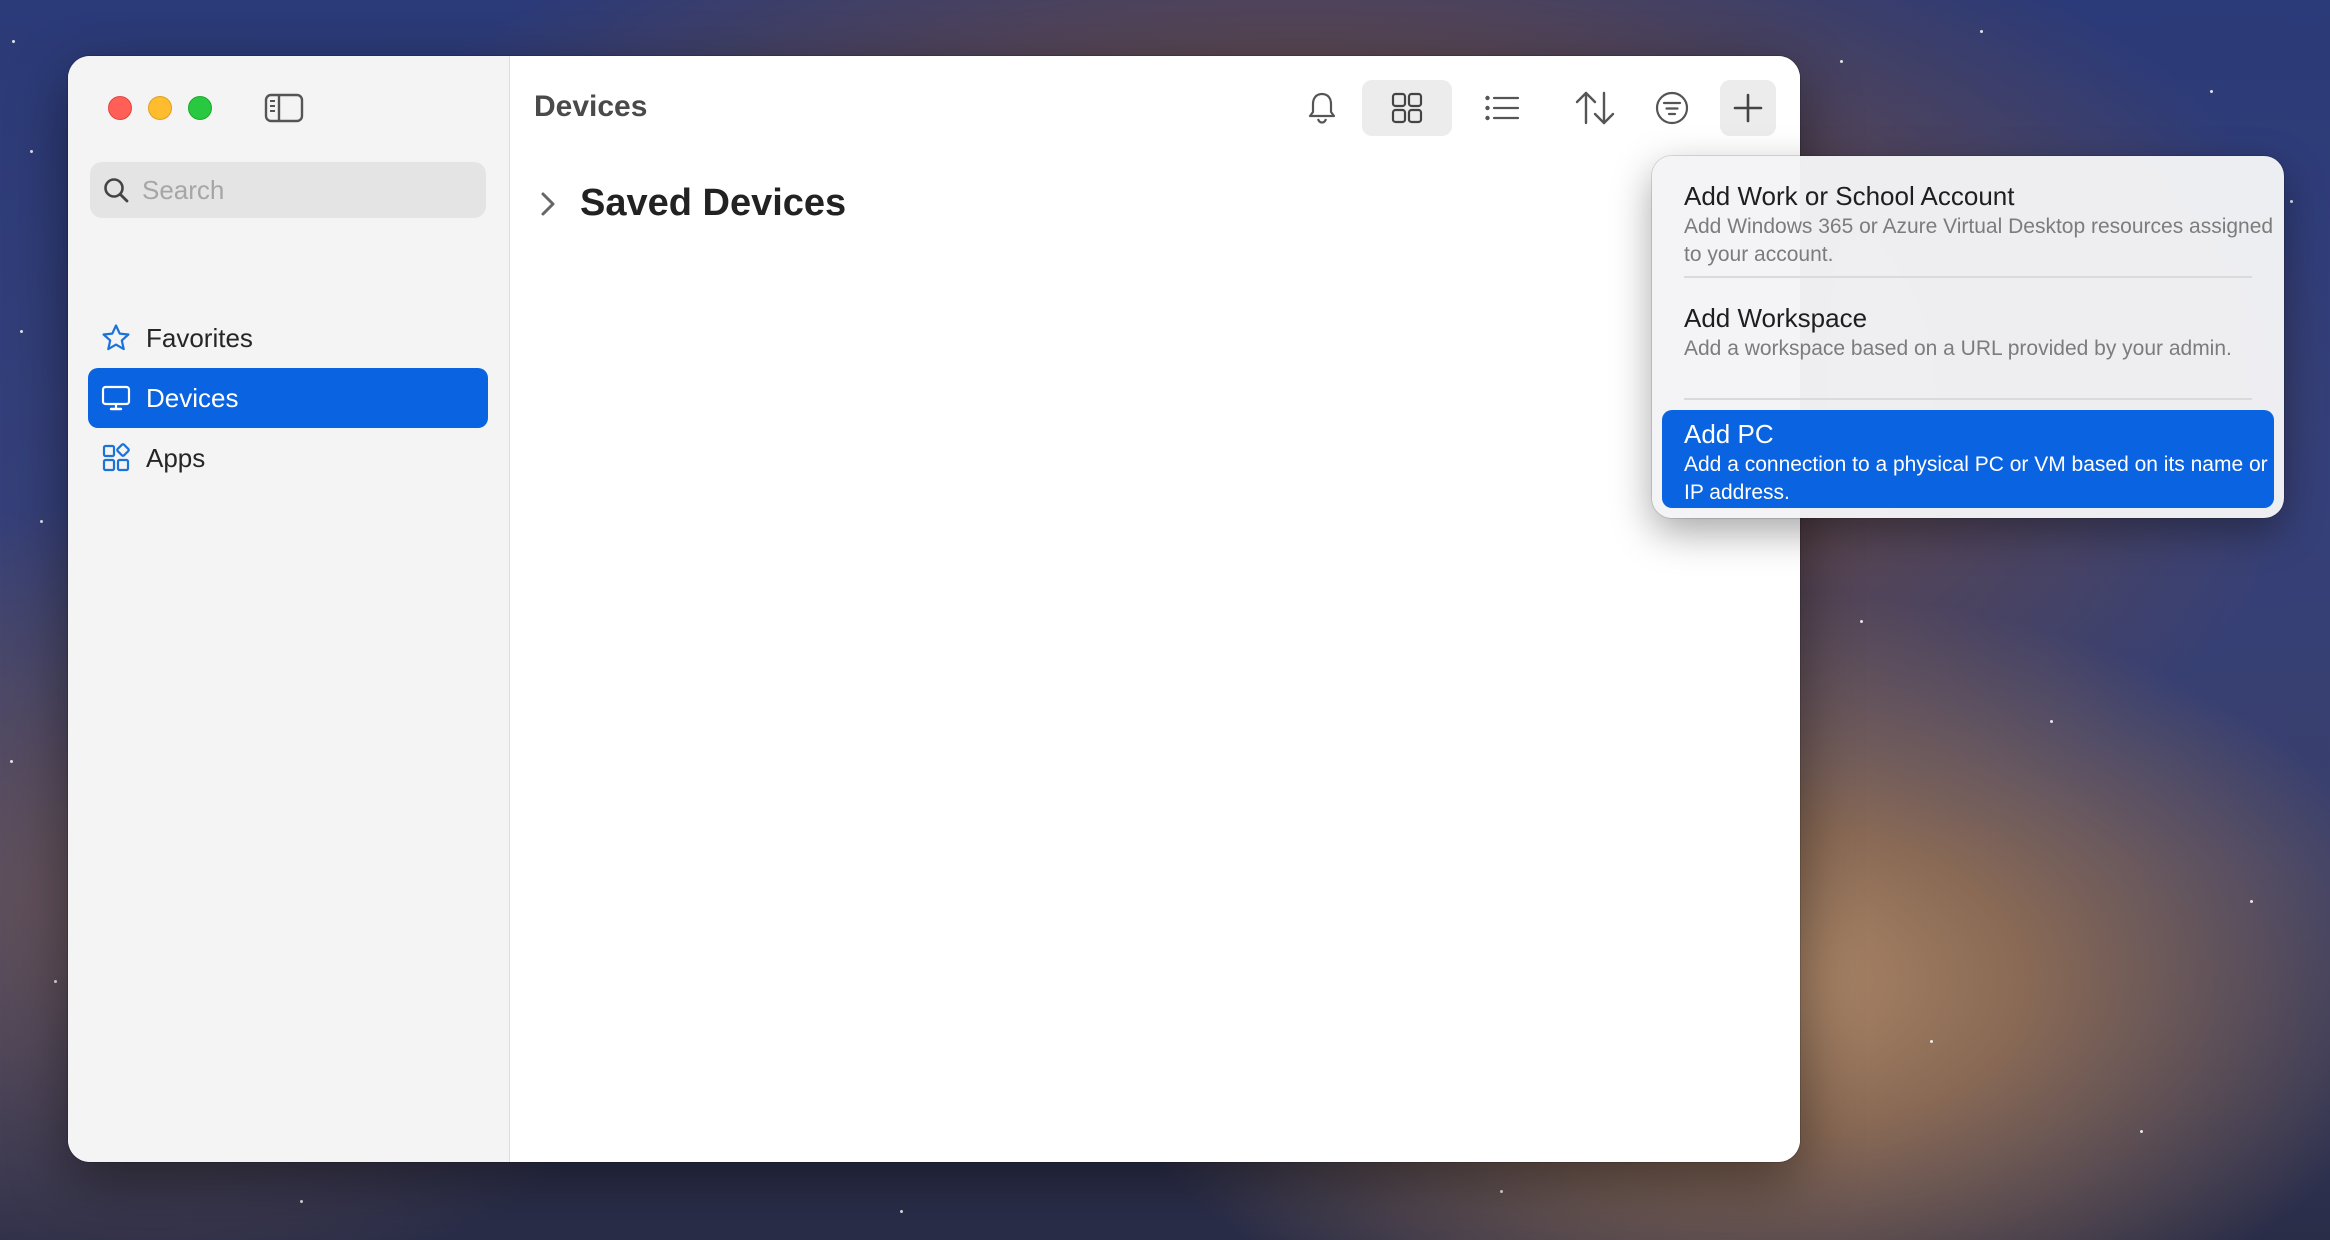 The width and height of the screenshot is (2330, 1240). I want to click on sidebar-item-devices: Devices, so click(288, 398).